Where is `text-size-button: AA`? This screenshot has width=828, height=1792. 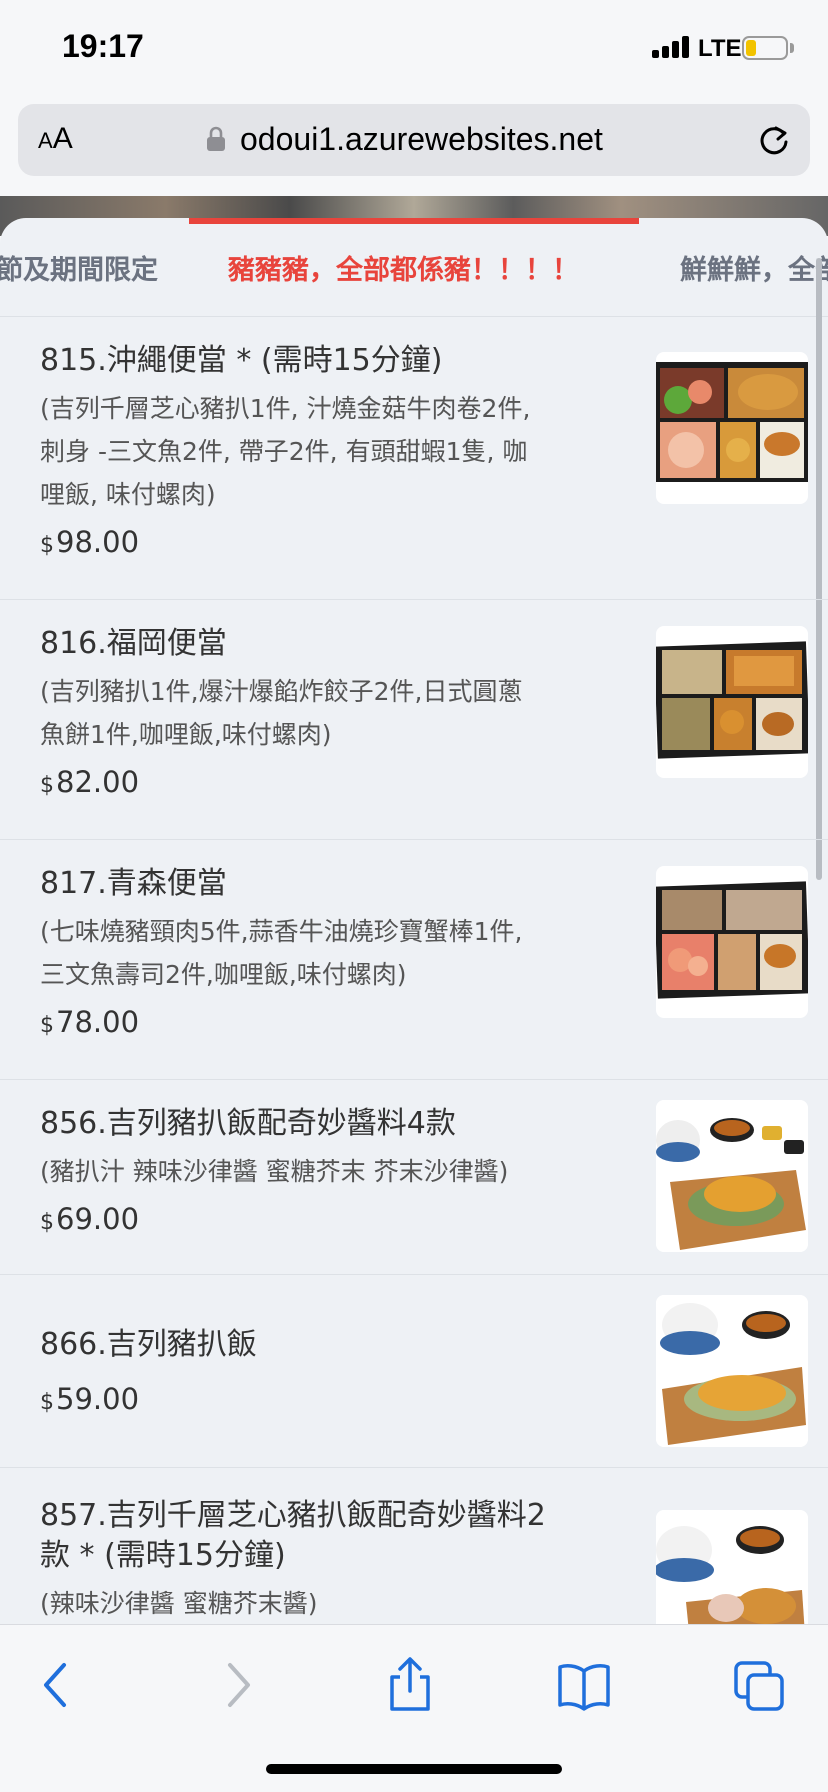
text-size-button: AA is located at coordinates (55, 139).